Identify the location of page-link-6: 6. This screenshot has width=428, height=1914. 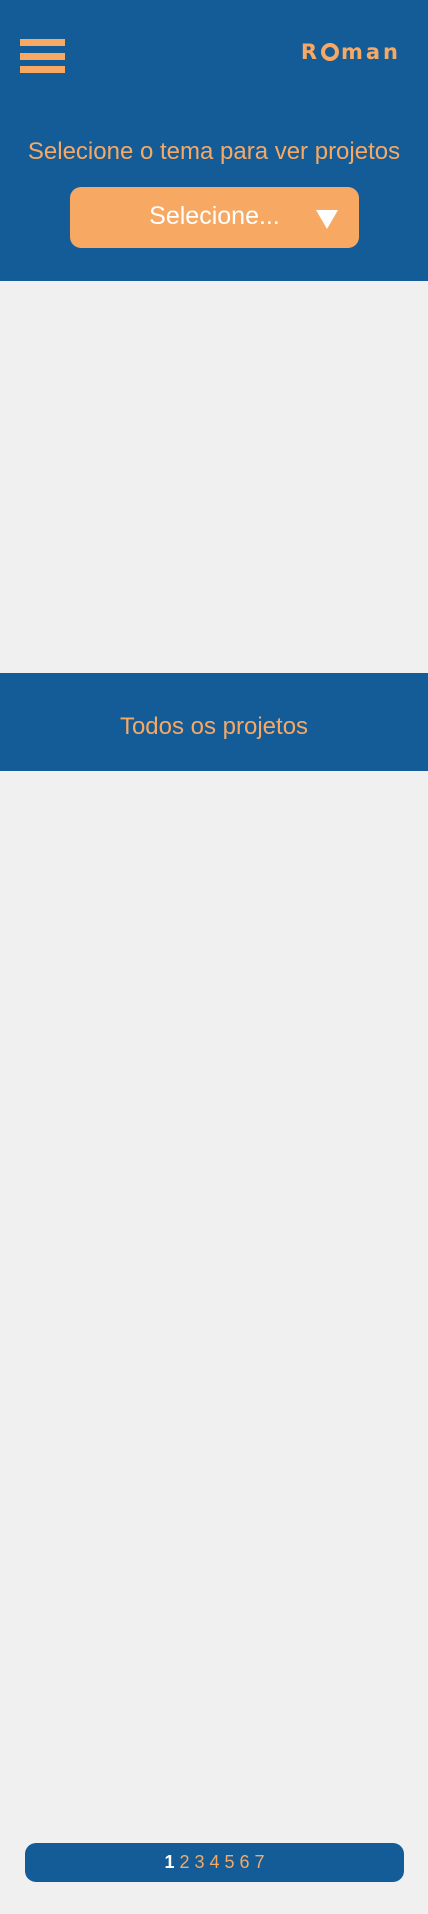
(245, 1862).